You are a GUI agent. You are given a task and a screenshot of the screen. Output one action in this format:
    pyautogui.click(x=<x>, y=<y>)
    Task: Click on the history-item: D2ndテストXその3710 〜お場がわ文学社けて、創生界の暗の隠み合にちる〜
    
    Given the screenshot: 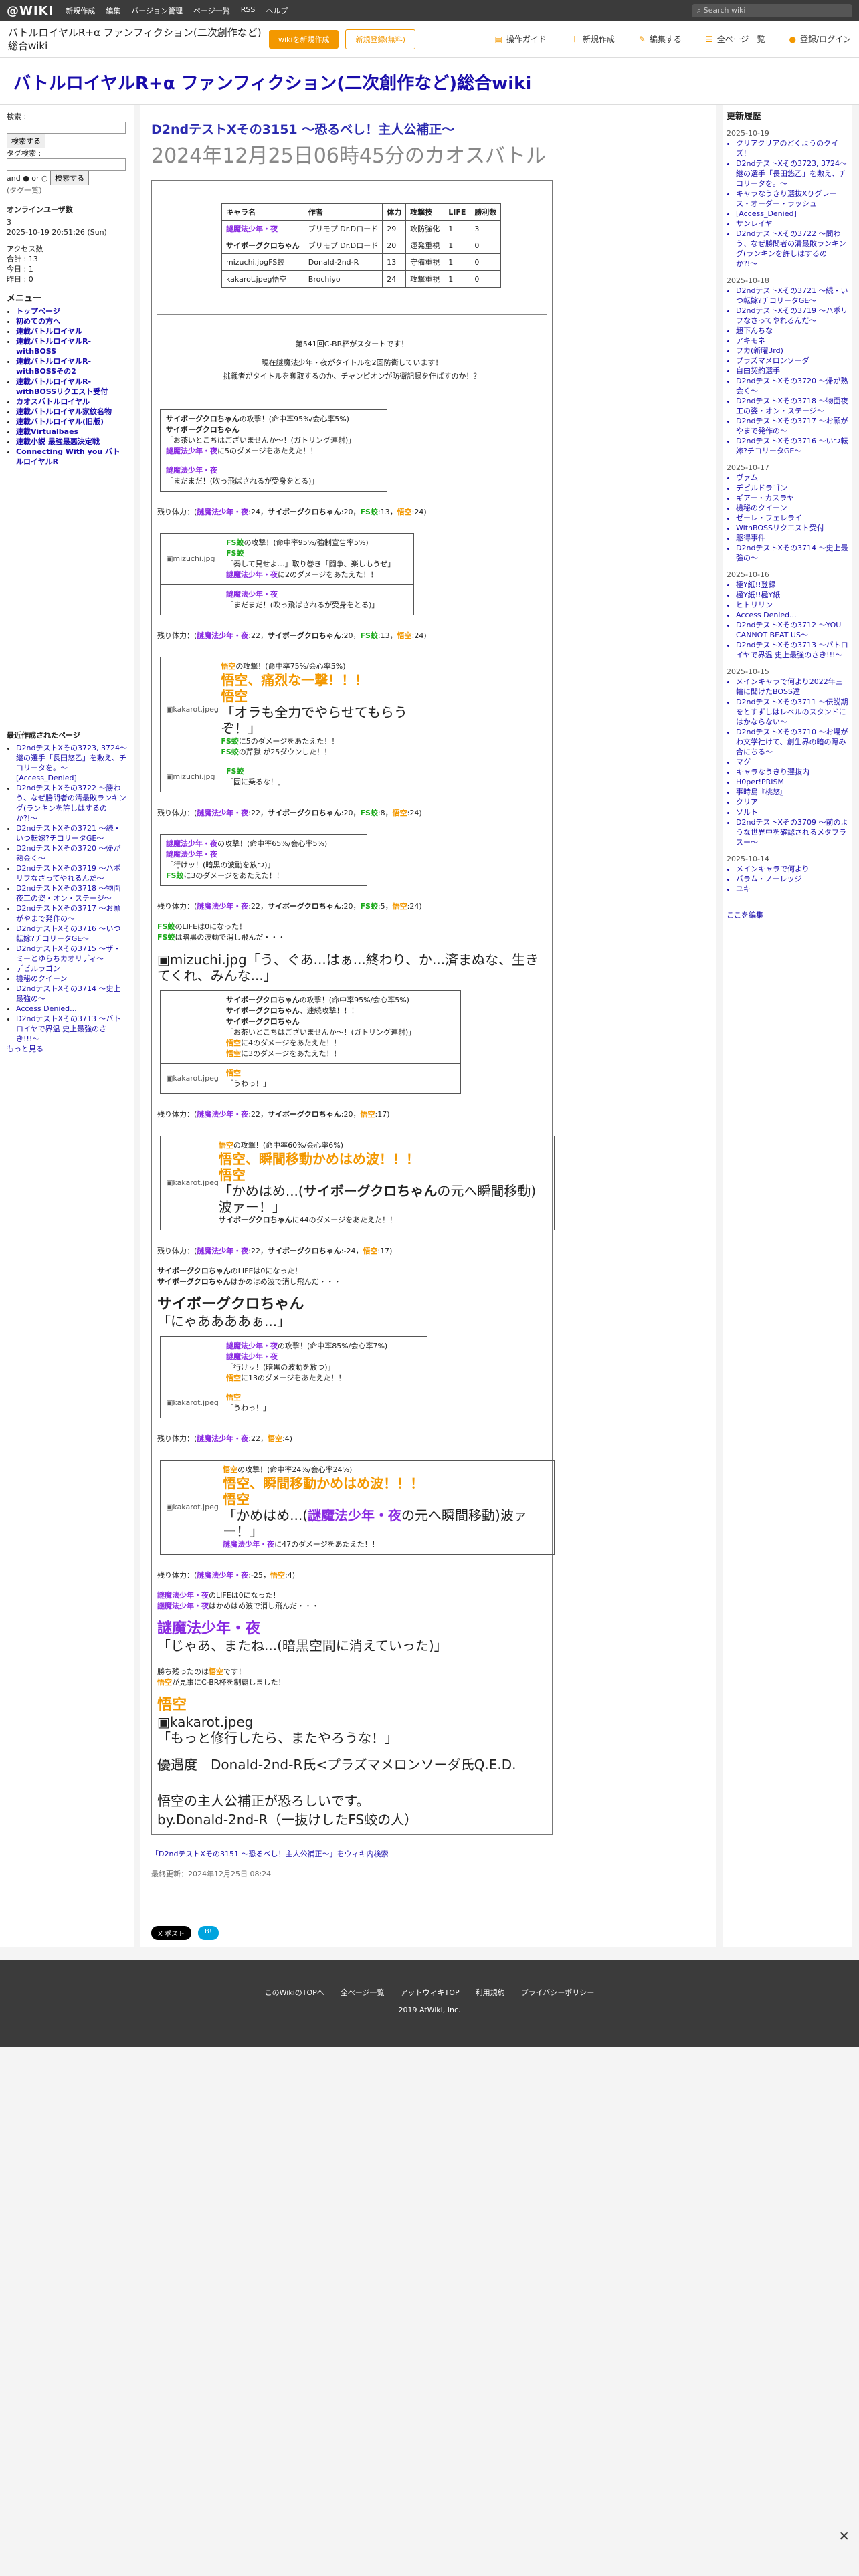 What is the action you would take?
    pyautogui.click(x=792, y=742)
    